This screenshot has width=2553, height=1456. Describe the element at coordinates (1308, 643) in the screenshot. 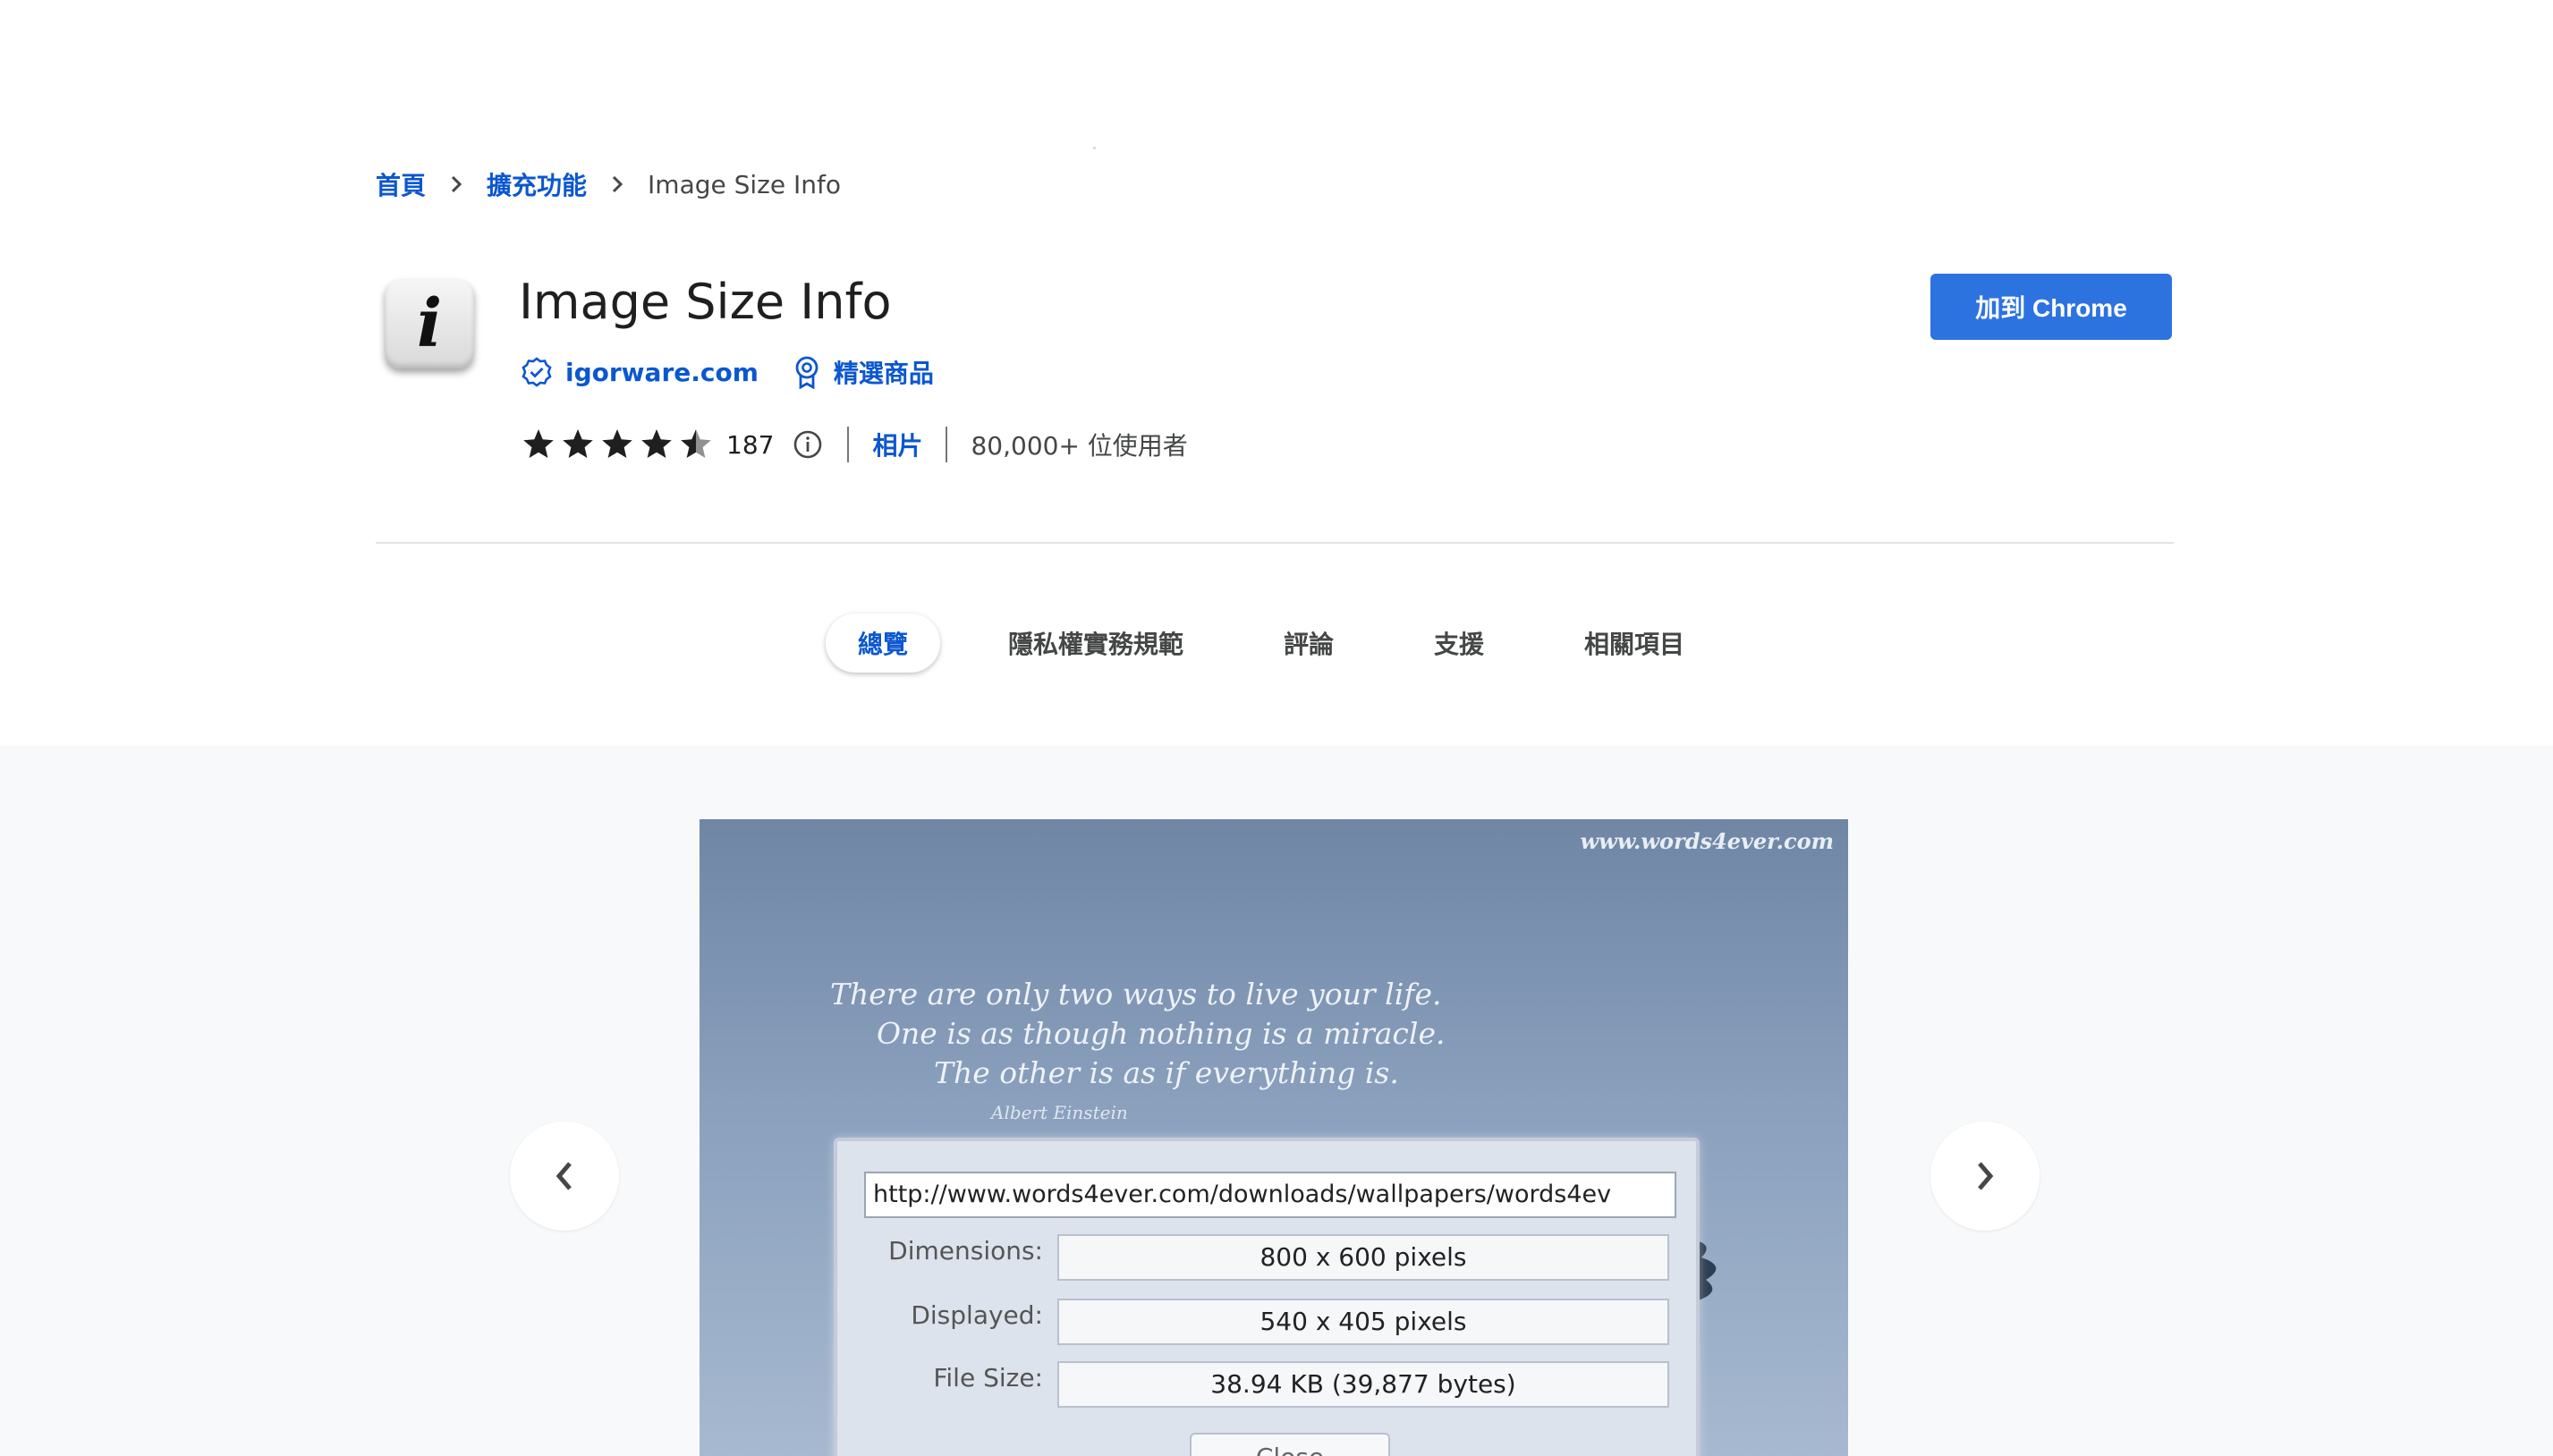

I see `tab-2: 評論` at that location.